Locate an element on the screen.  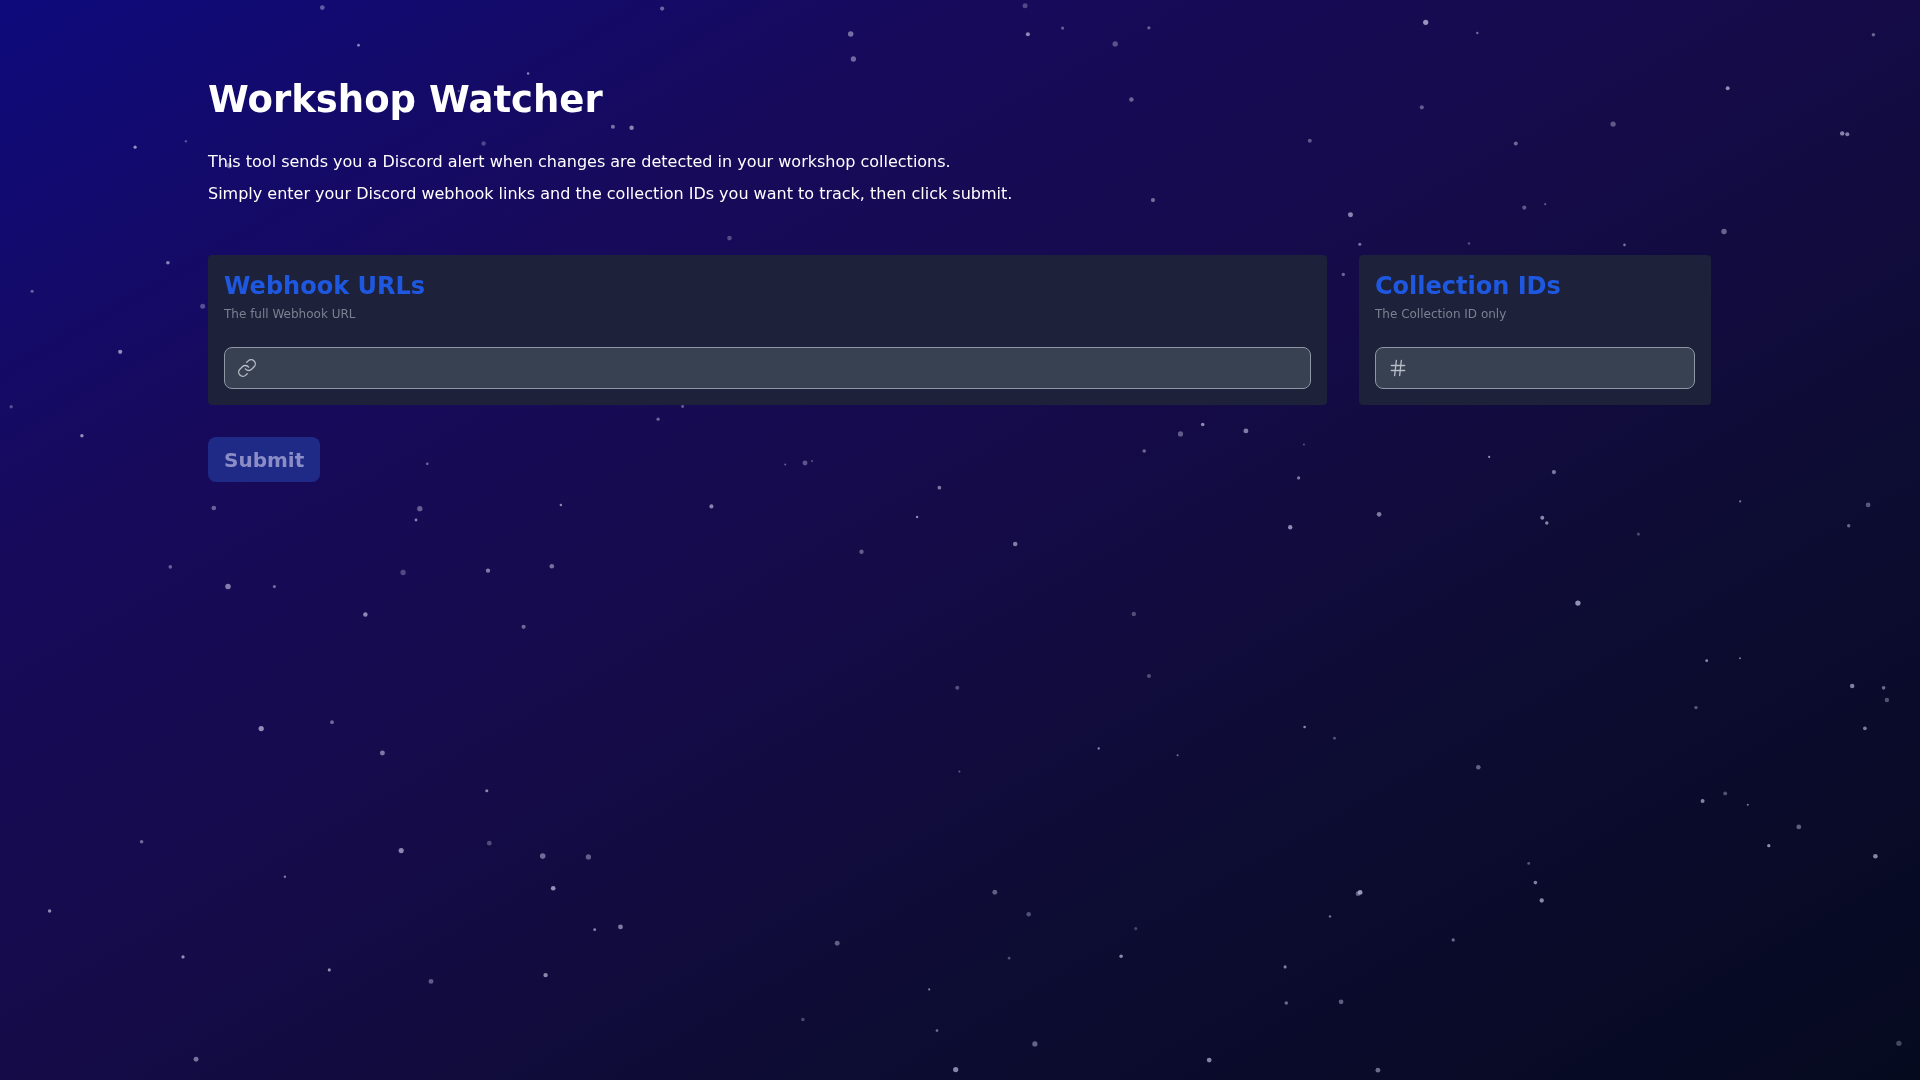
page-title: Workshop Watcher is located at coordinates (405, 100).